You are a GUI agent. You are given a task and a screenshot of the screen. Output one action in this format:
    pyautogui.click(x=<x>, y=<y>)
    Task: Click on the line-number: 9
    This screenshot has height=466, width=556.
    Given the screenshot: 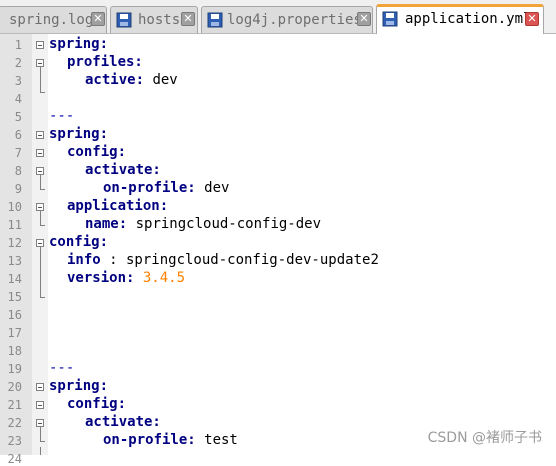 What is the action you would take?
    pyautogui.click(x=18, y=189)
    